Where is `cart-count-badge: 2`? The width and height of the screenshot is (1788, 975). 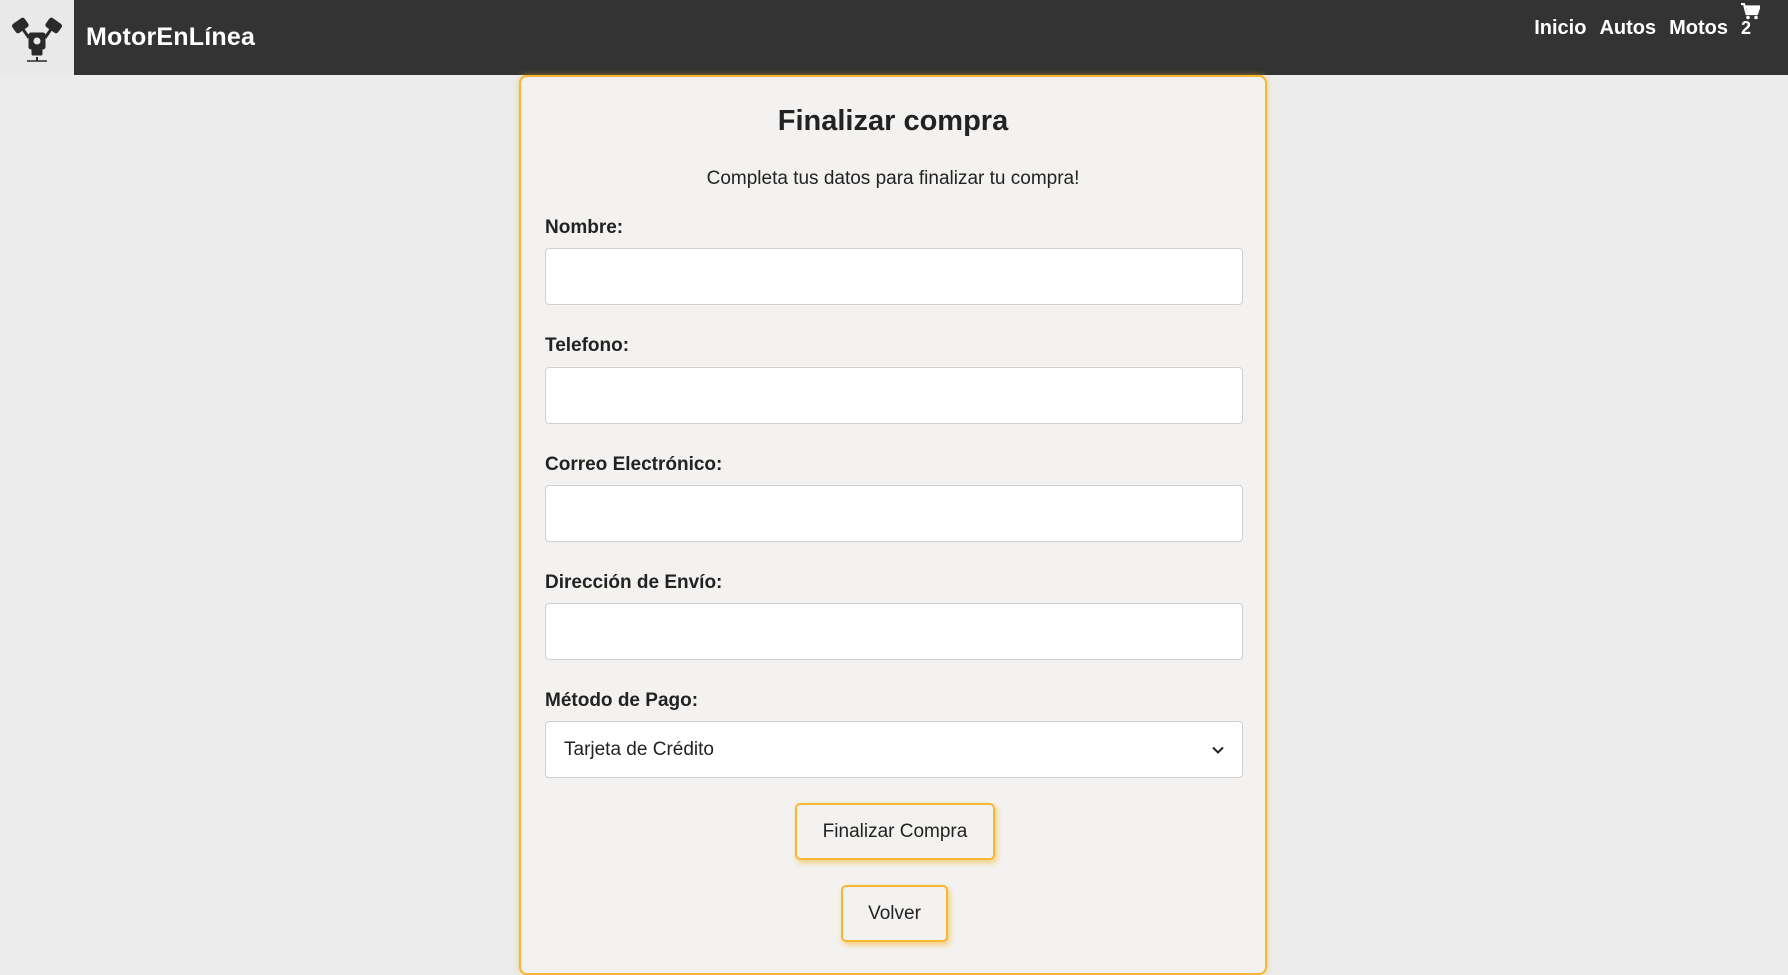
cart-count-badge: 2 is located at coordinates (1746, 28).